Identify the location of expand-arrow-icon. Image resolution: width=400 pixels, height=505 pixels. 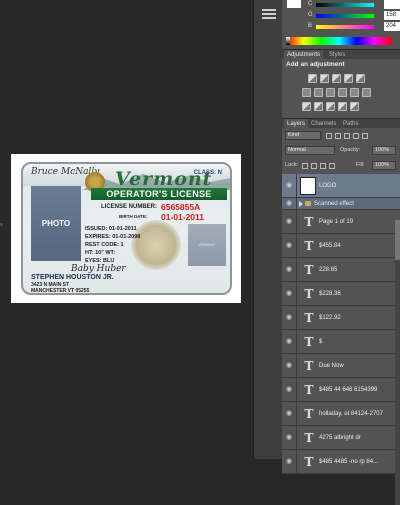
(301, 204).